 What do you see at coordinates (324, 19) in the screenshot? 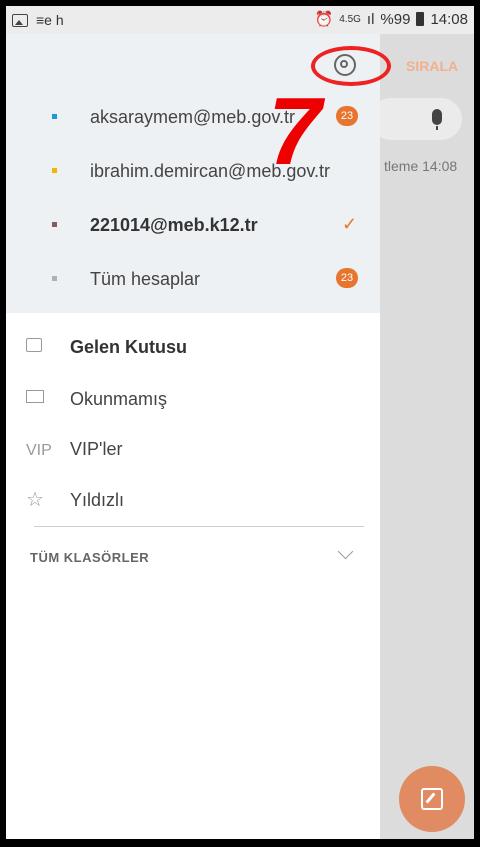
I see `alarm-icon: ⏰` at bounding box center [324, 19].